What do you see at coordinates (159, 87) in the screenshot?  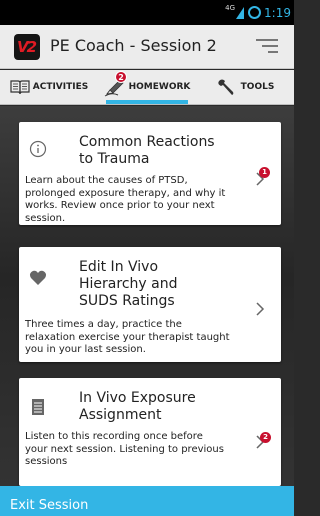 I see `tab-homework-label: HOMEWORK` at bounding box center [159, 87].